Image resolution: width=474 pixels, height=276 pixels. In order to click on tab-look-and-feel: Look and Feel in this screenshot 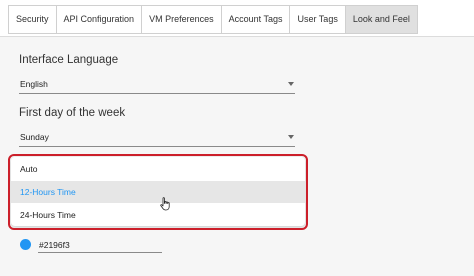, I will do `click(381, 19)`.